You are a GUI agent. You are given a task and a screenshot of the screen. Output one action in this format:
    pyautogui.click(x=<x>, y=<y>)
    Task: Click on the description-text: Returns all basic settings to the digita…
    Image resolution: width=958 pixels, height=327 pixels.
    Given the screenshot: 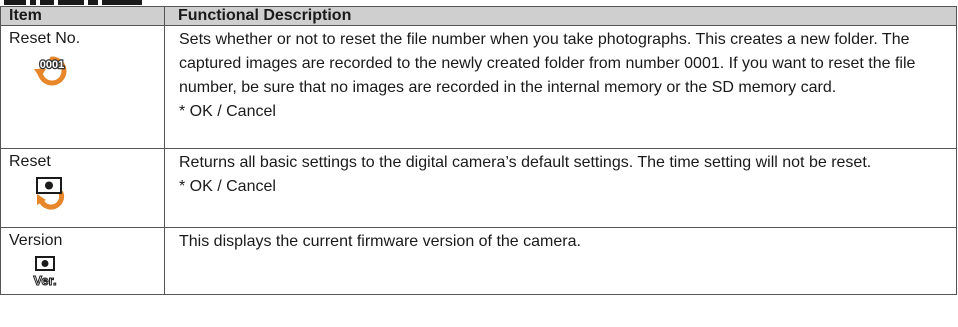 What is the action you would take?
    pyautogui.click(x=525, y=162)
    